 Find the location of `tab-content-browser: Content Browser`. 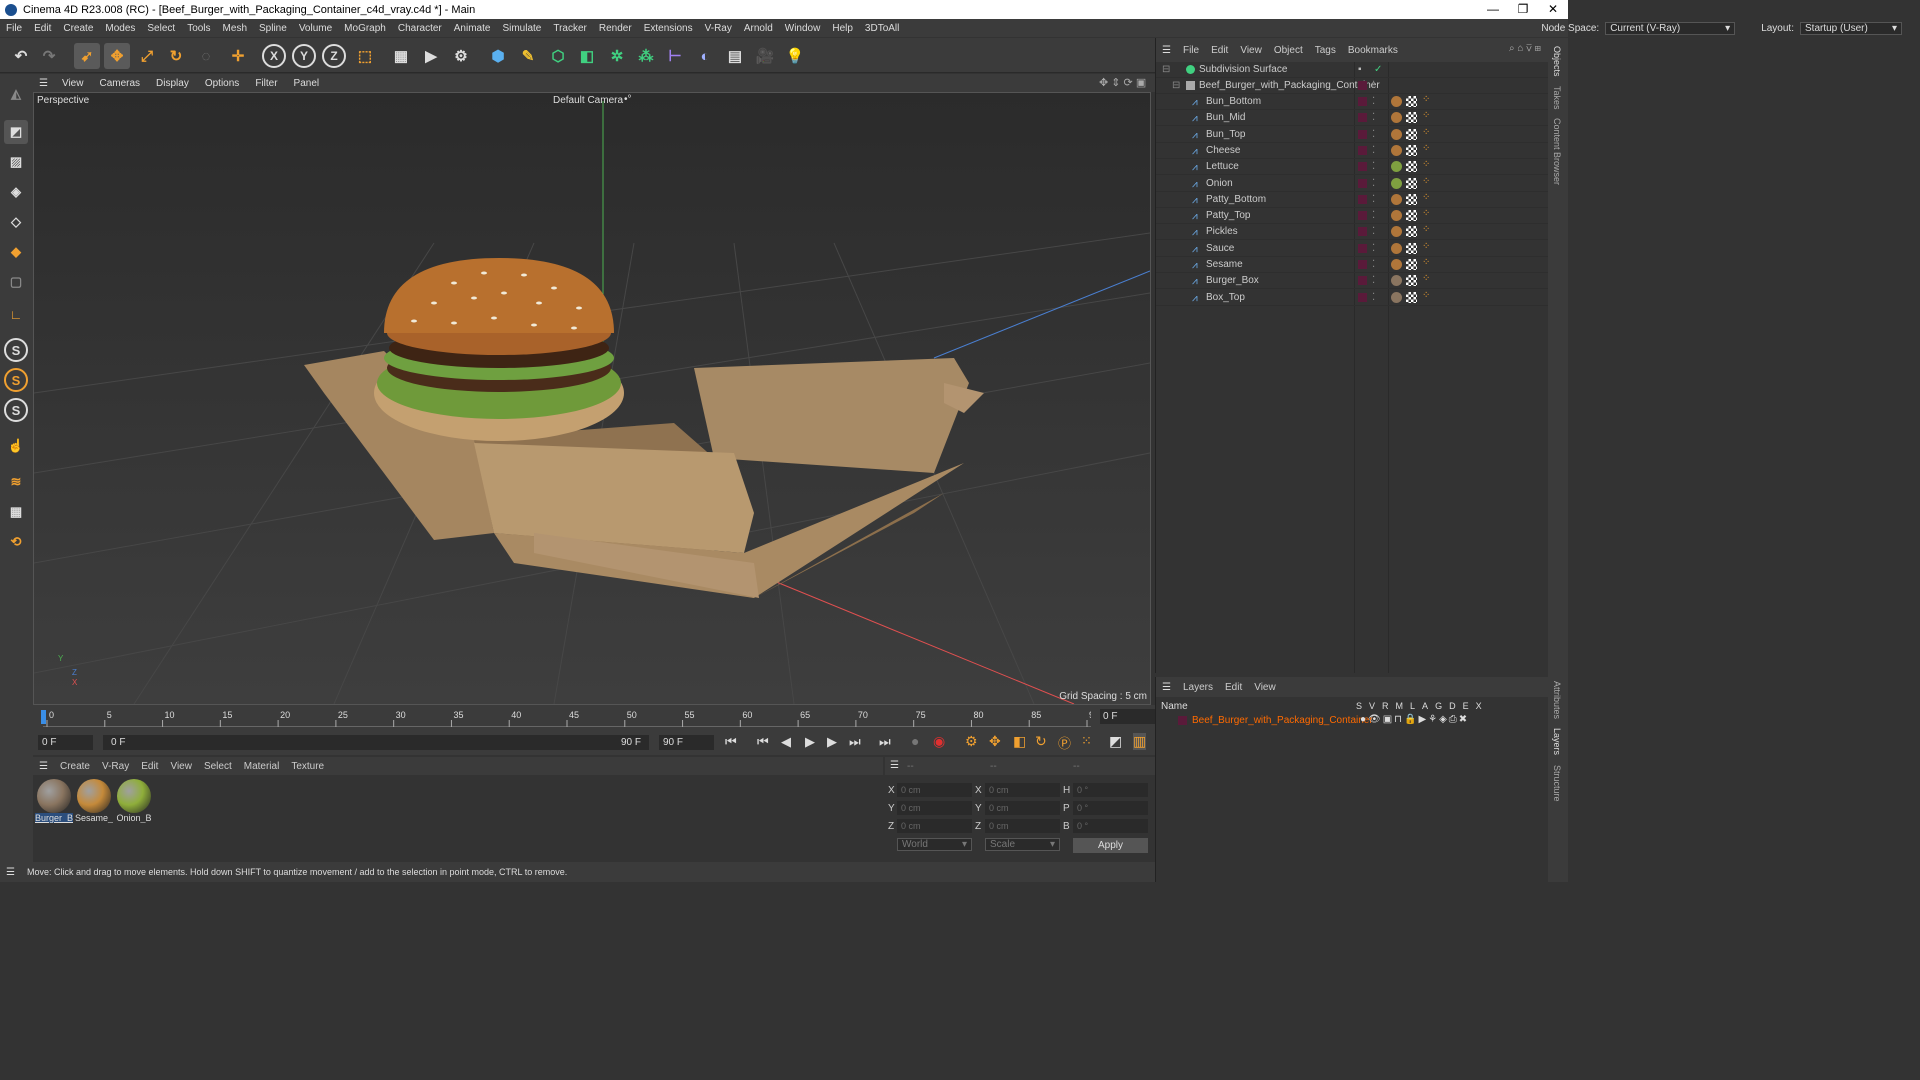

tab-content-browser: Content Browser is located at coordinates (1557, 151).